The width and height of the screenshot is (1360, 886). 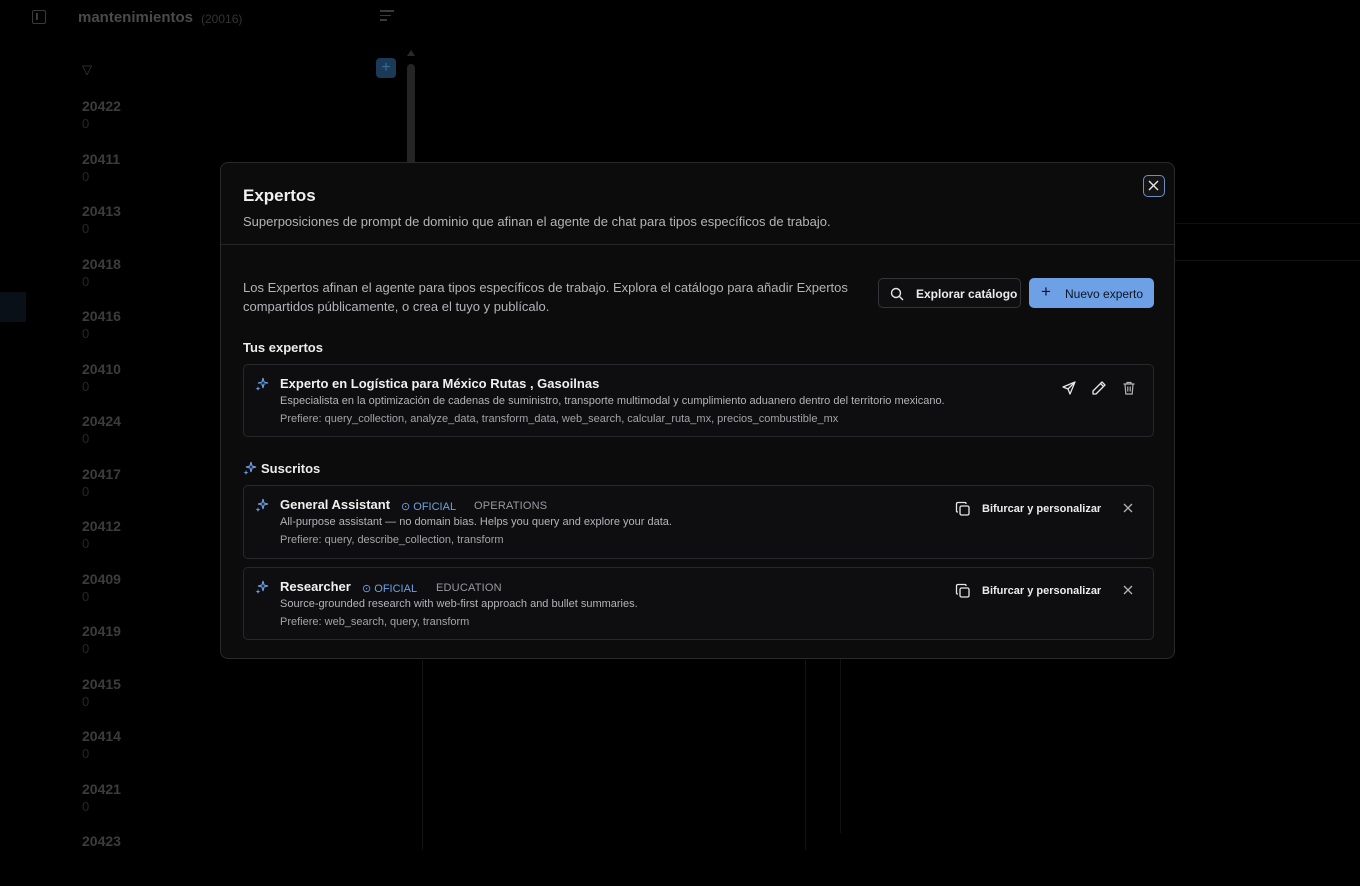 I want to click on scrollbar-thumb, so click(x=411, y=119).